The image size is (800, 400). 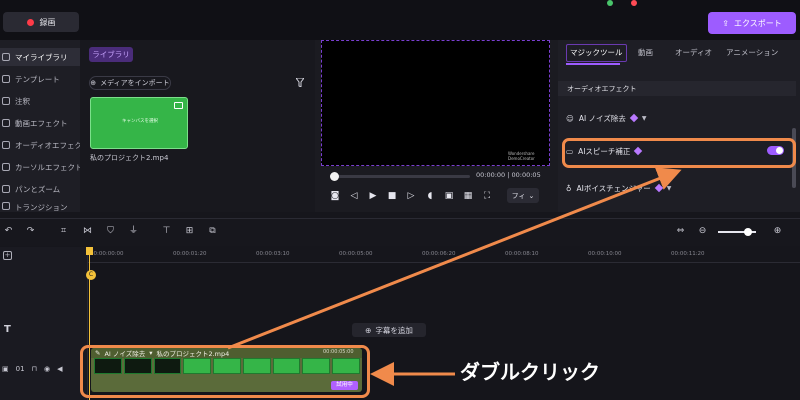 I want to click on fit-timeline-icon: ⇔, so click(x=680, y=231).